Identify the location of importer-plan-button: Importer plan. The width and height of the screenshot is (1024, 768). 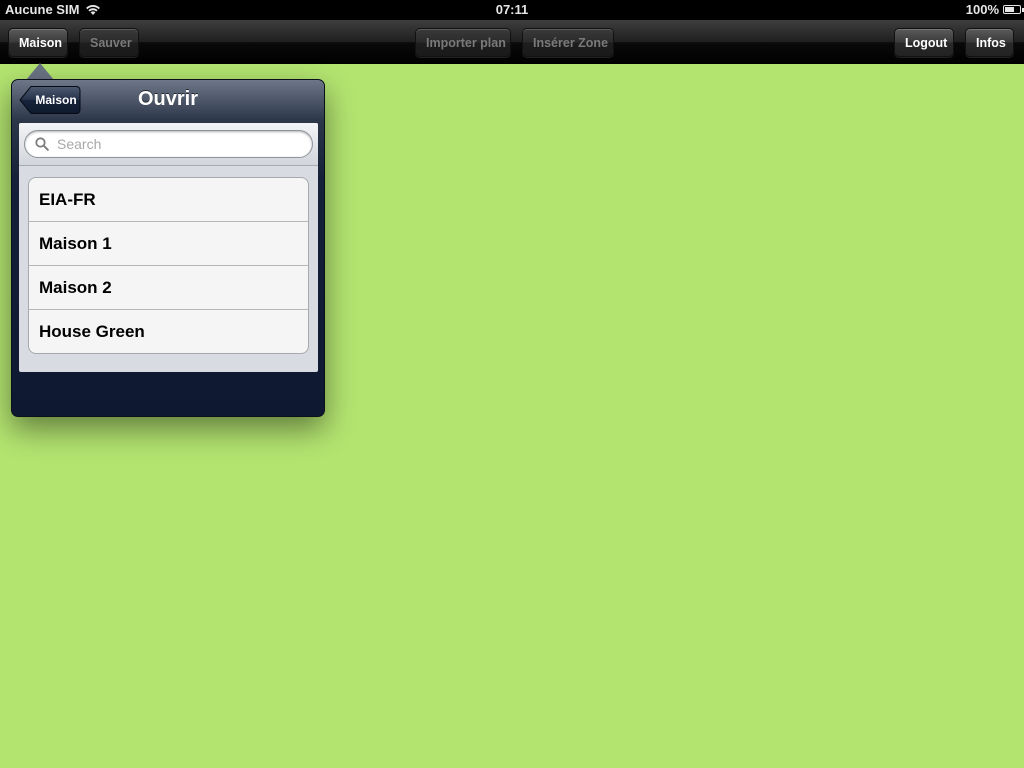
(463, 42).